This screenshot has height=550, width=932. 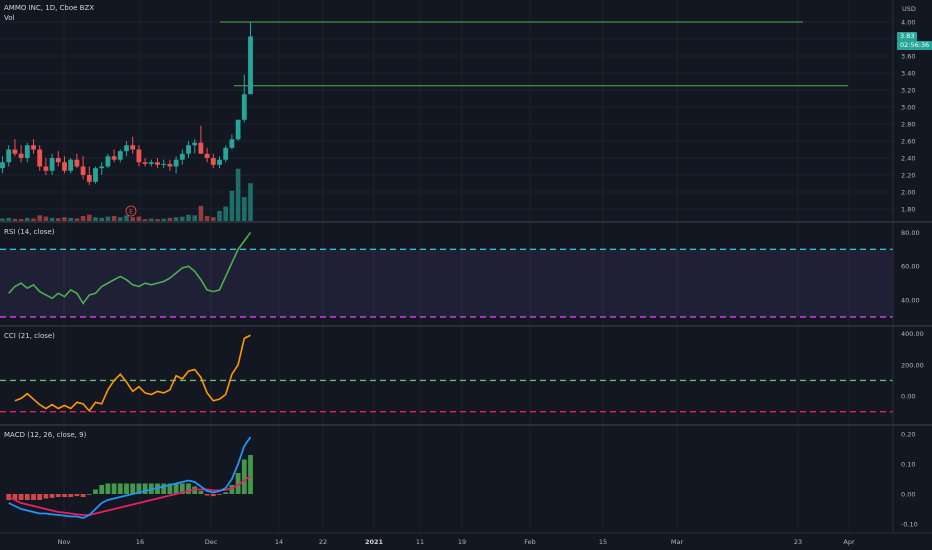 I want to click on cci-tick-label: 0.00, so click(x=908, y=397).